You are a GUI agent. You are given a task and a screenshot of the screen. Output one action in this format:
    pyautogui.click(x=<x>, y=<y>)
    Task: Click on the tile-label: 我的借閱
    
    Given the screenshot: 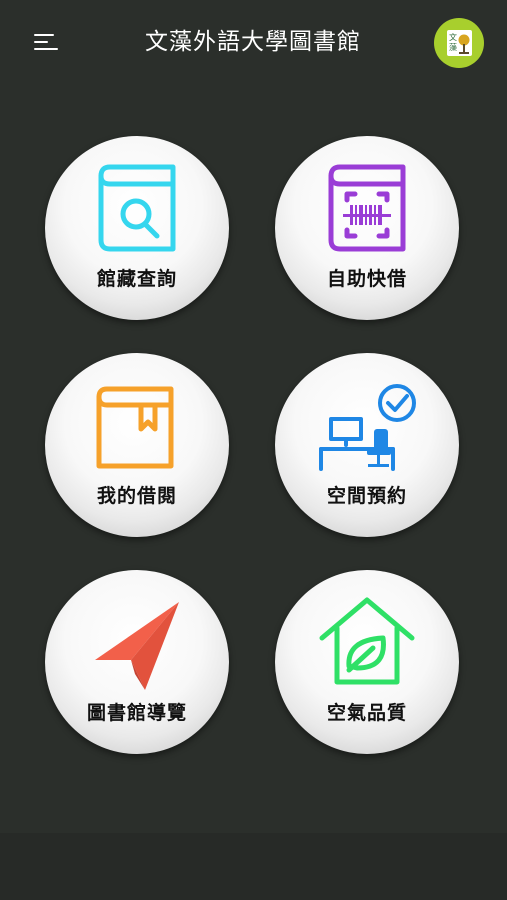 What is the action you would take?
    pyautogui.click(x=136, y=496)
    